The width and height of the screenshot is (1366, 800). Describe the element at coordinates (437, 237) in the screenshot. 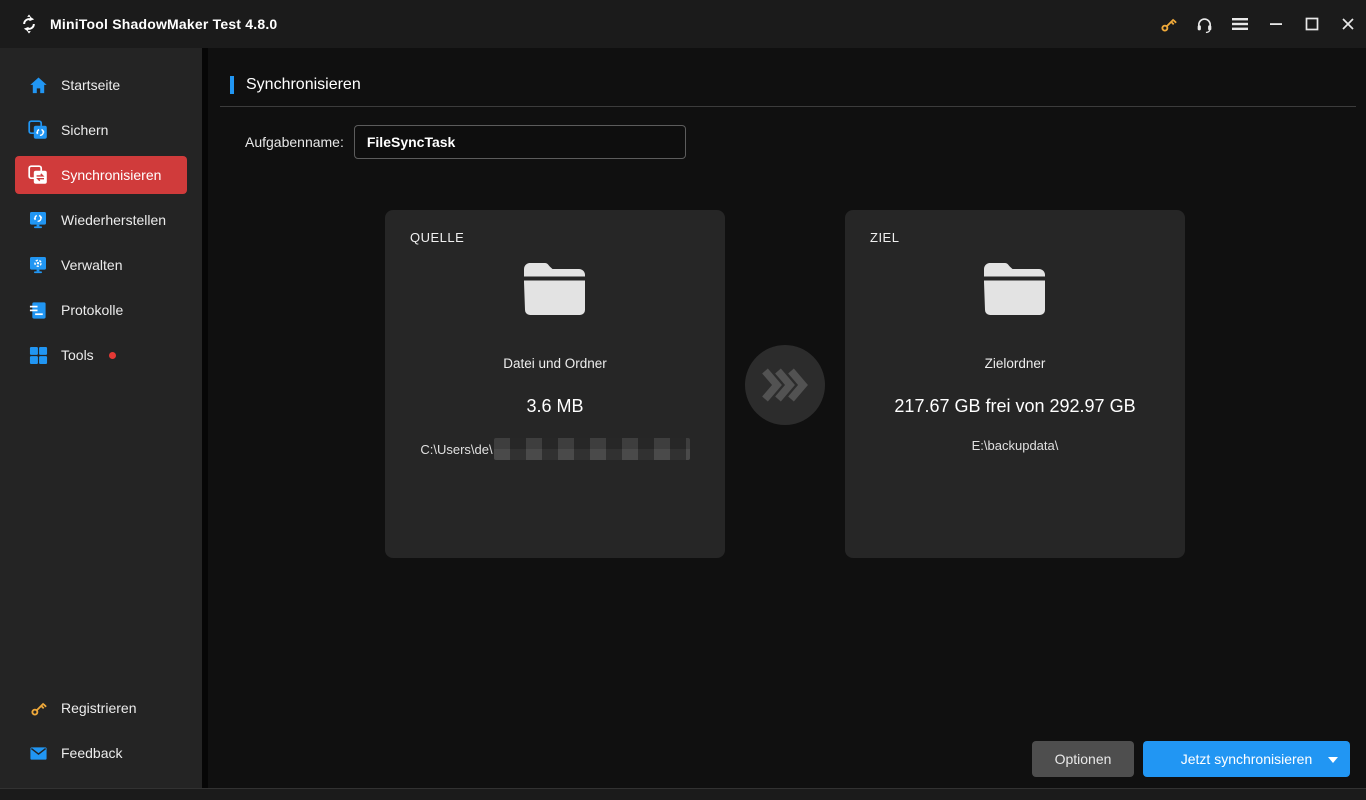

I see `source-card-title: QUELLE` at that location.